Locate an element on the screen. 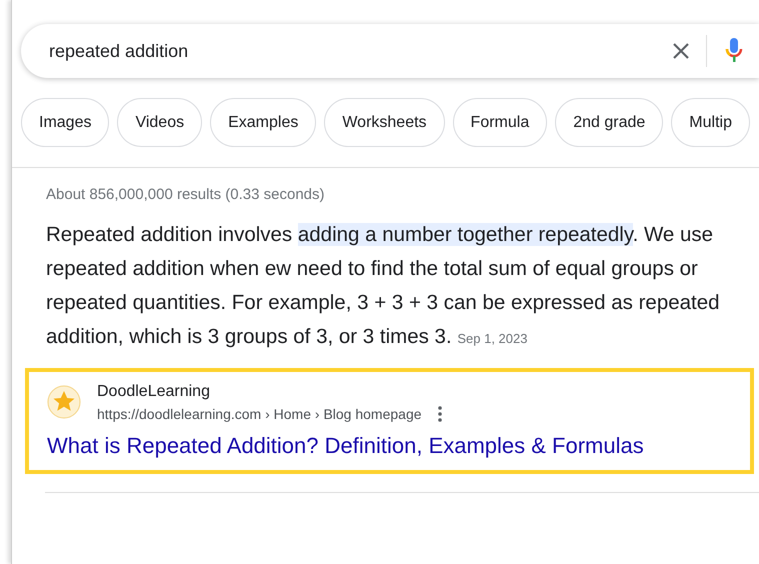 Image resolution: width=759 pixels, height=564 pixels. result-title-link: What is Repeated Addition? Definition, Examples & Formulas is located at coordinates (345, 445).